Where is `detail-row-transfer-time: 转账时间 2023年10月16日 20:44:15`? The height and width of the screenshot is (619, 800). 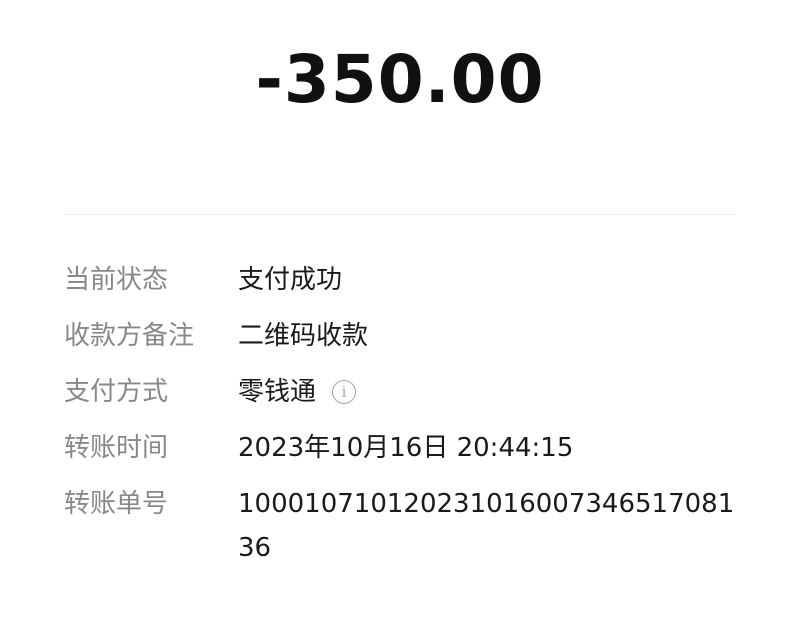 detail-row-transfer-time: 转账时间 2023年10月16日 20:44:15 is located at coordinates (400, 448).